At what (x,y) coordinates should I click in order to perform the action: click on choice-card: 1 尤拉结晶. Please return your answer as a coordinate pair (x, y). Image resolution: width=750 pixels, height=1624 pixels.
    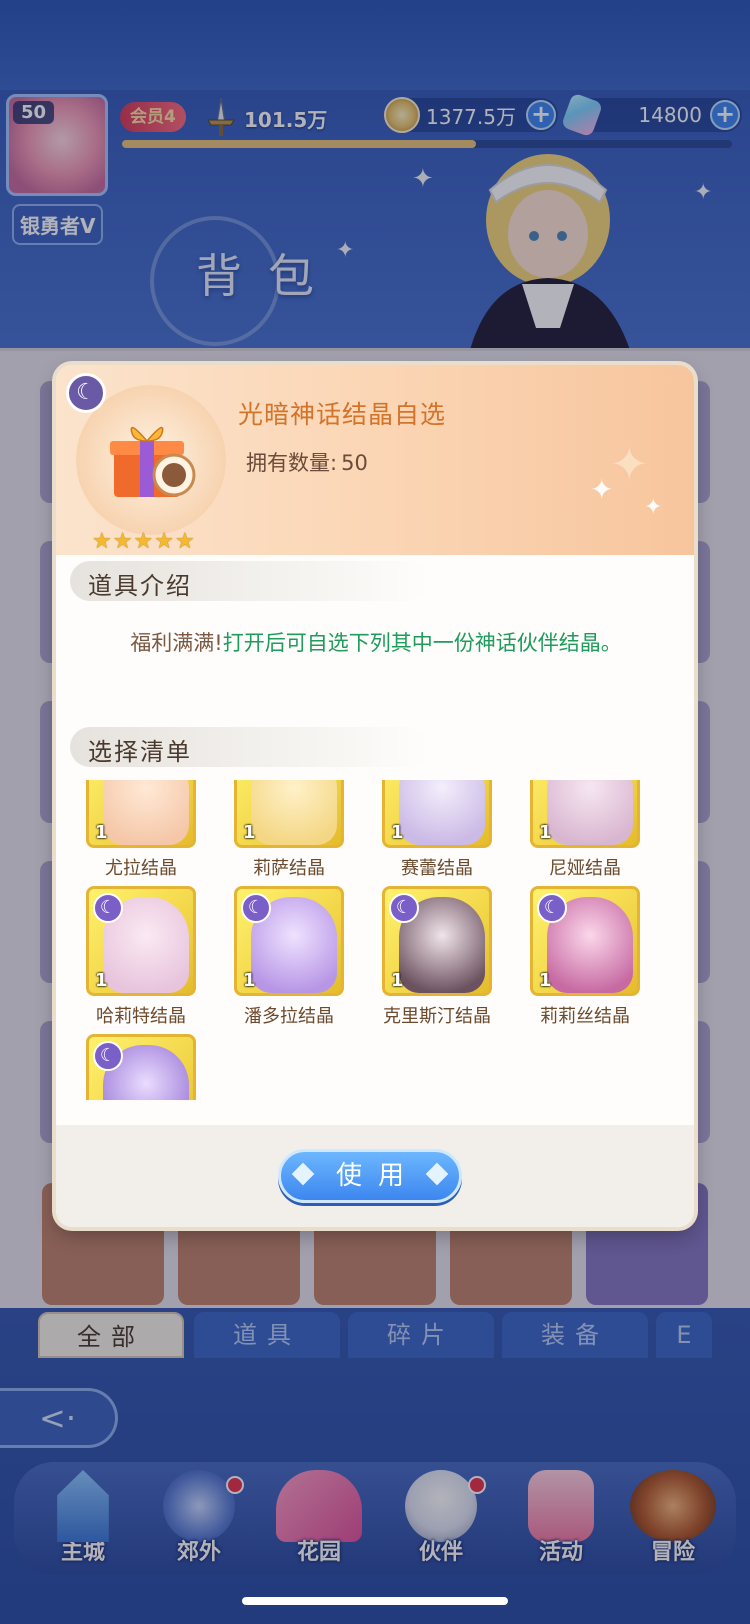
    Looking at the image, I should click on (141, 830).